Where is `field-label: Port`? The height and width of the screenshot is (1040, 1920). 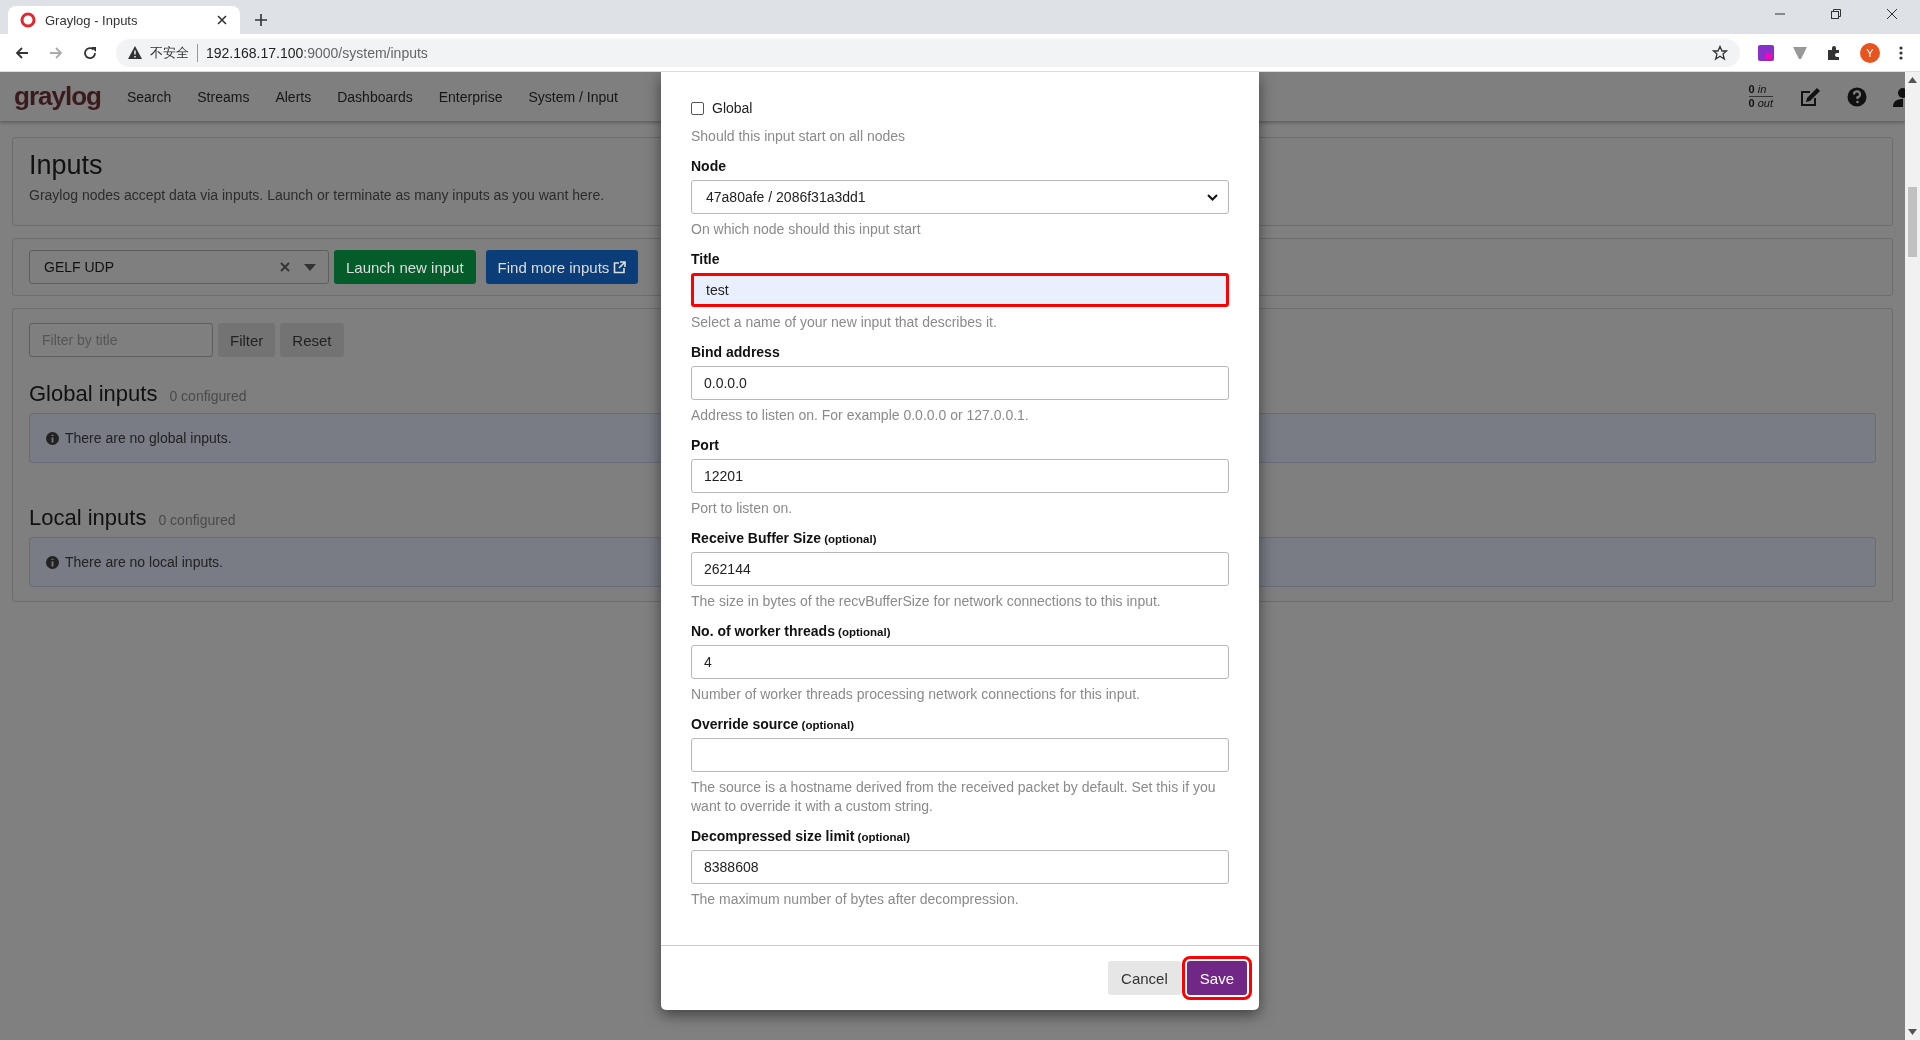 field-label: Port is located at coordinates (705, 445).